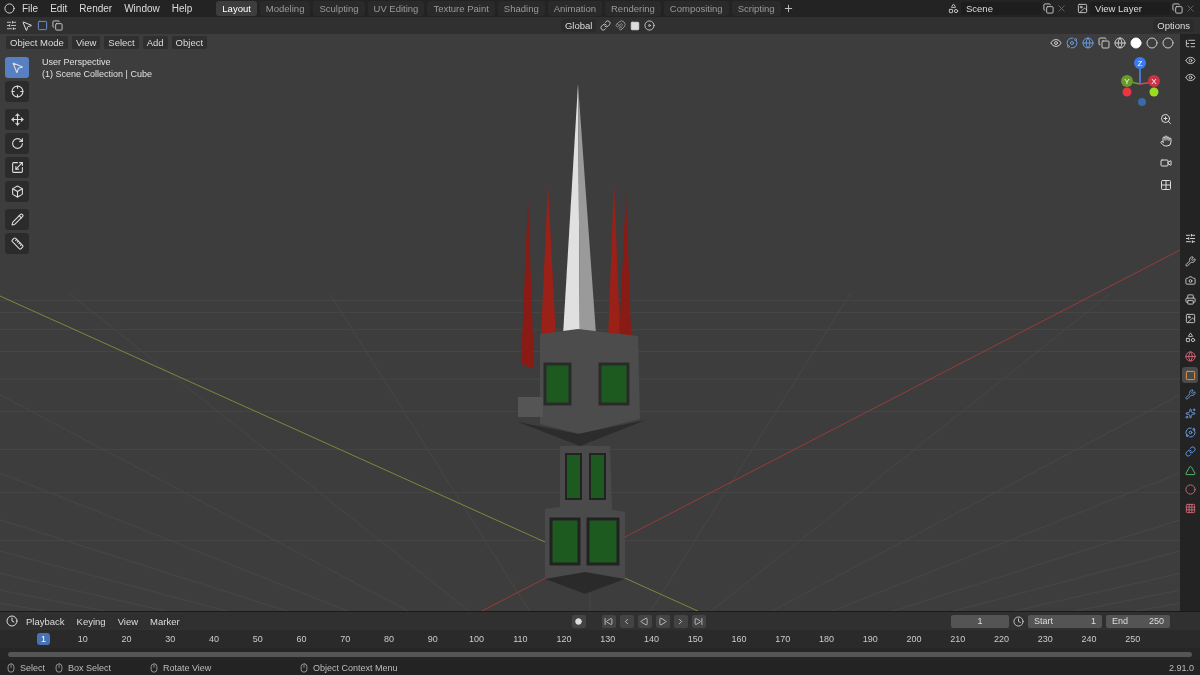 Image resolution: width=1200 pixels, height=675 pixels. I want to click on playhead: 1, so click(43, 639).